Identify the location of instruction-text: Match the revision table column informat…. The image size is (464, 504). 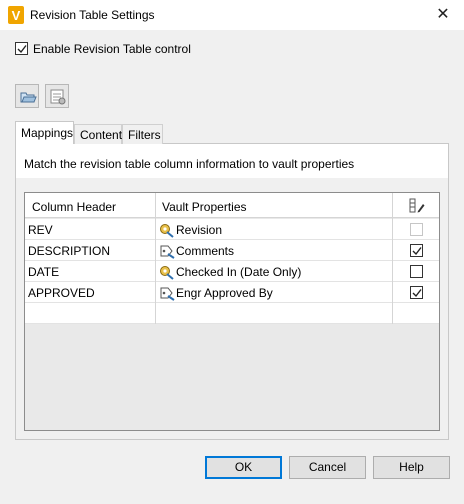
(189, 164).